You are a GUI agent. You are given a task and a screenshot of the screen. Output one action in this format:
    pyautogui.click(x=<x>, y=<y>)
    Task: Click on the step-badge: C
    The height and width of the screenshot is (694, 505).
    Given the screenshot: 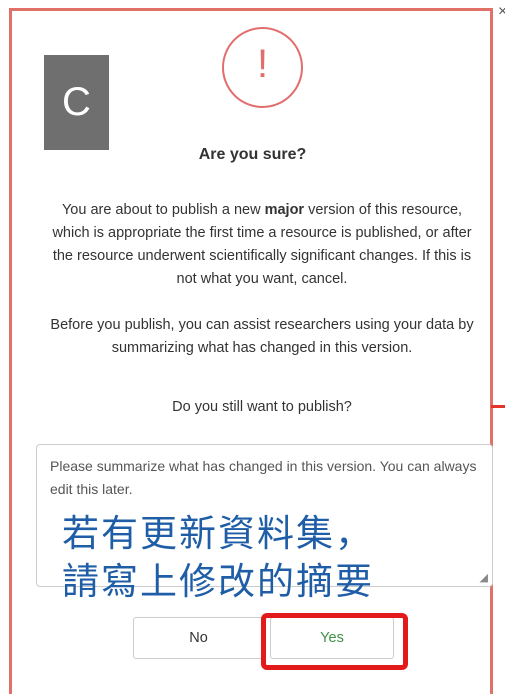 What is the action you would take?
    pyautogui.click(x=76, y=102)
    